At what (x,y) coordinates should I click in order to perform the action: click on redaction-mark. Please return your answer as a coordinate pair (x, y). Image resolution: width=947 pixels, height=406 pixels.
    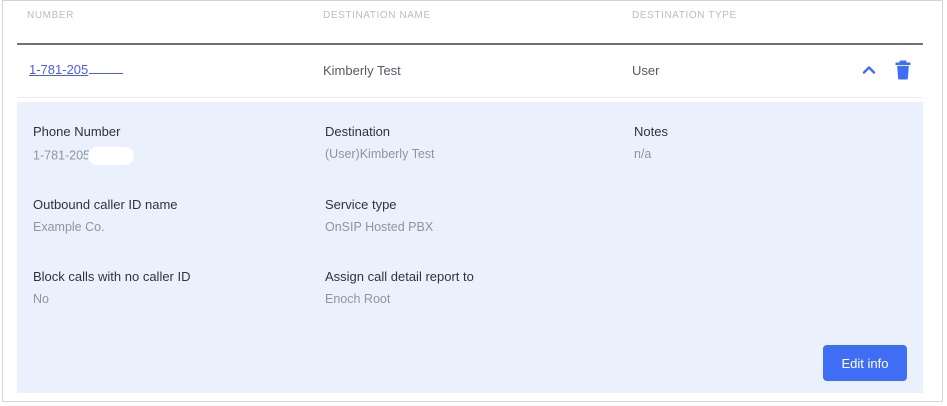
    Looking at the image, I should click on (111, 156).